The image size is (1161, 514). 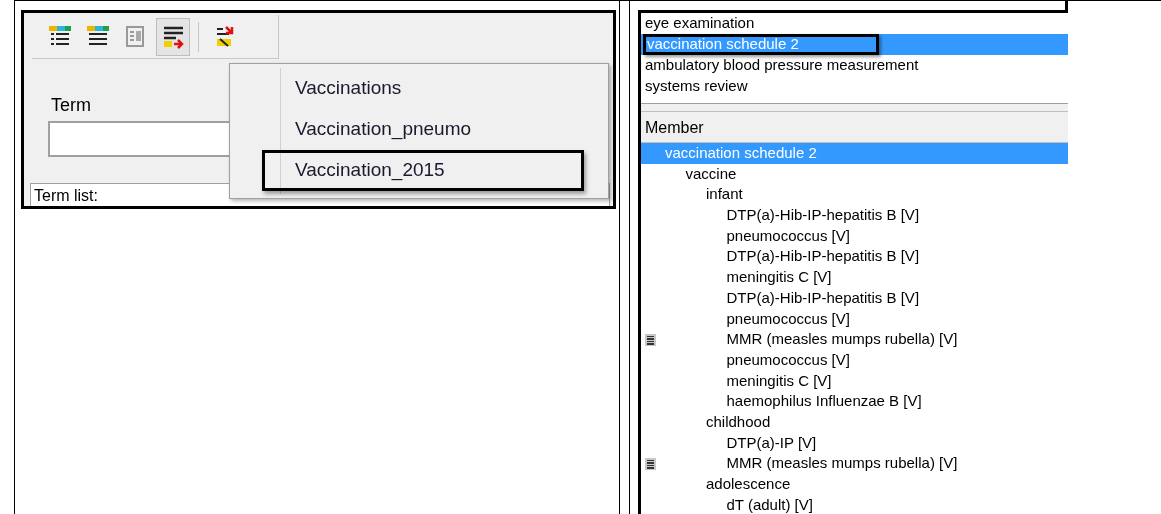 I want to click on tree-item: adolescence, so click(x=748, y=484).